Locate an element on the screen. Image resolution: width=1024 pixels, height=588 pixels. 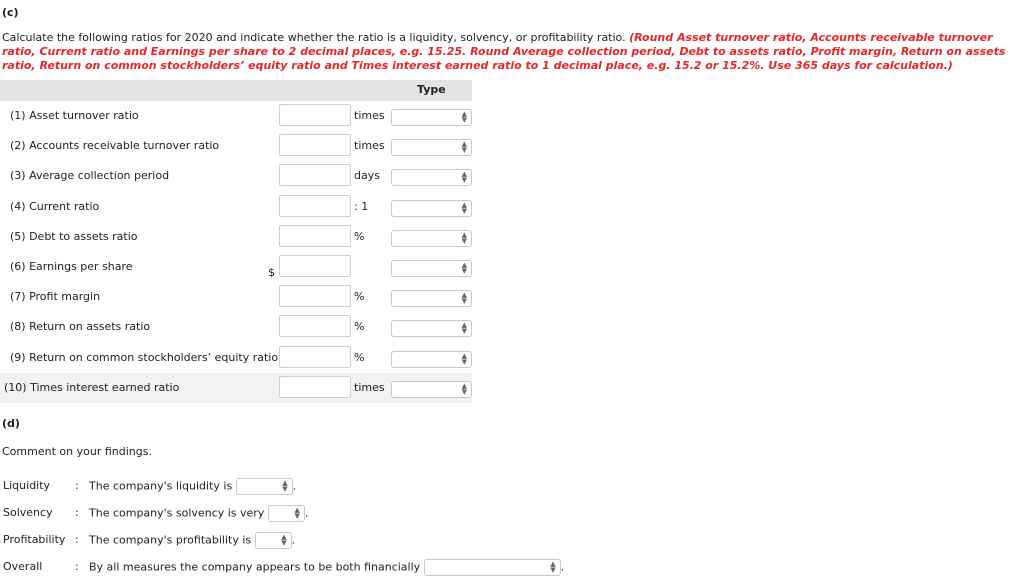
type-column-header: Type is located at coordinates (431, 89).